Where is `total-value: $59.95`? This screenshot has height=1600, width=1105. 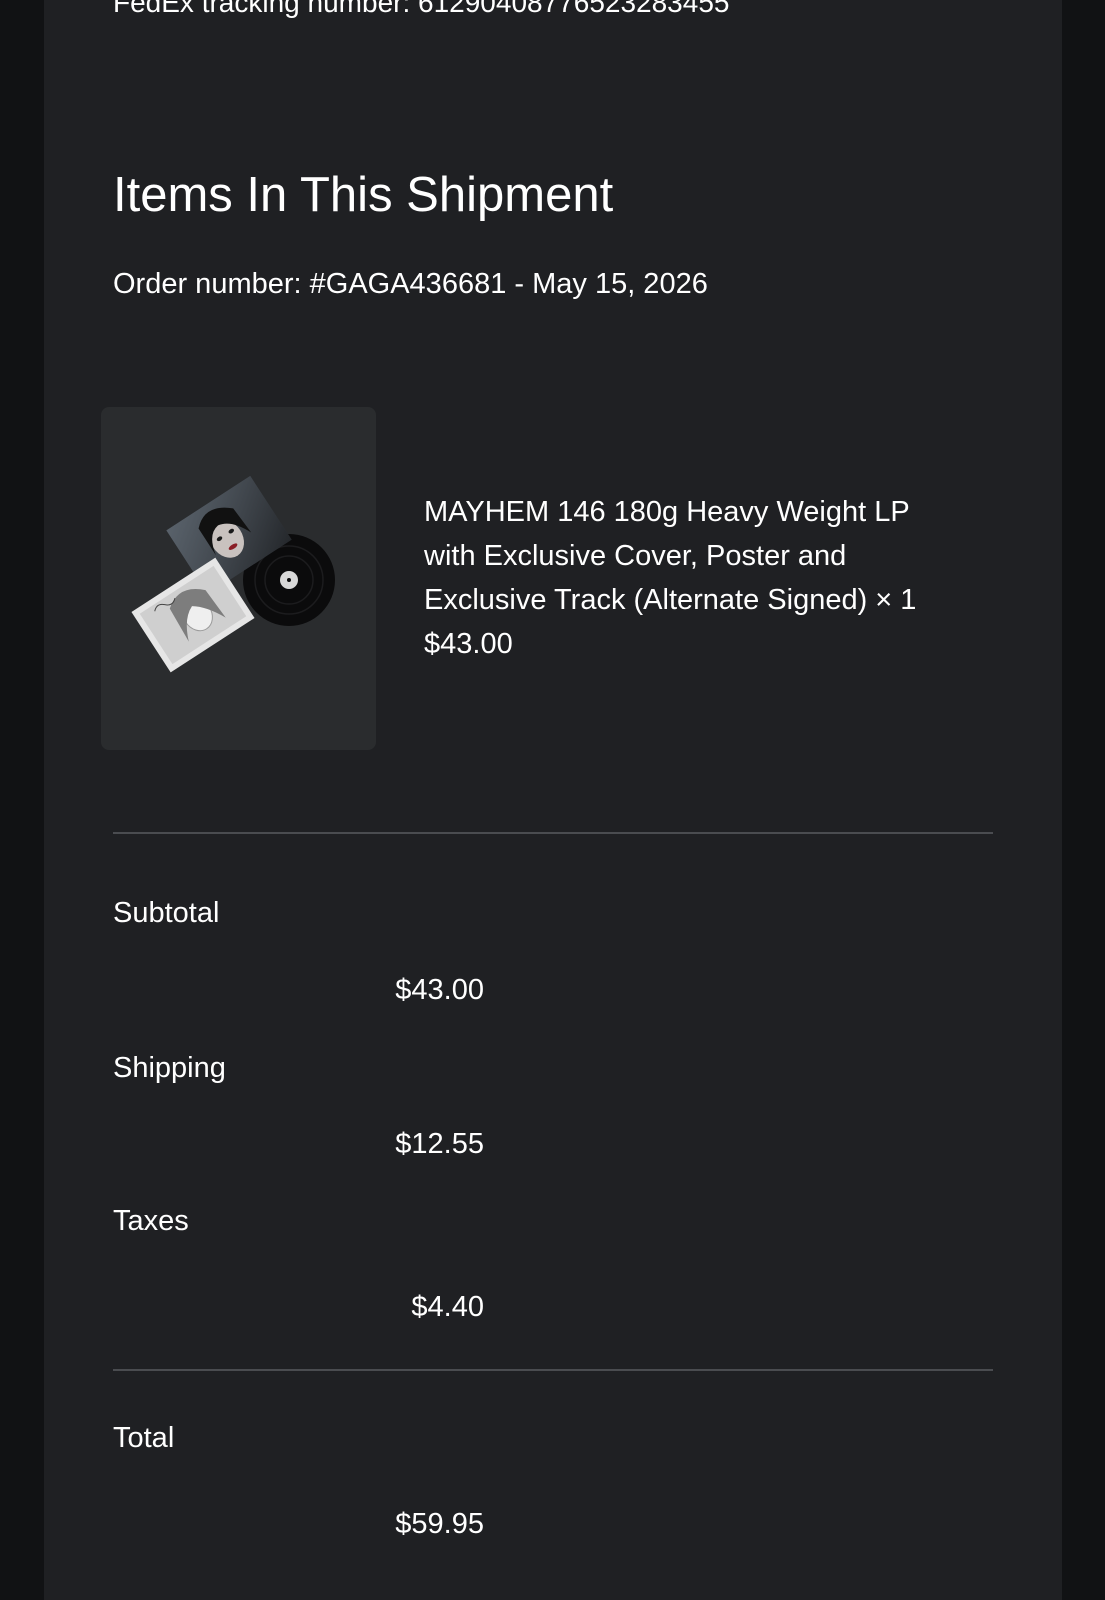 total-value: $59.95 is located at coordinates (439, 1524).